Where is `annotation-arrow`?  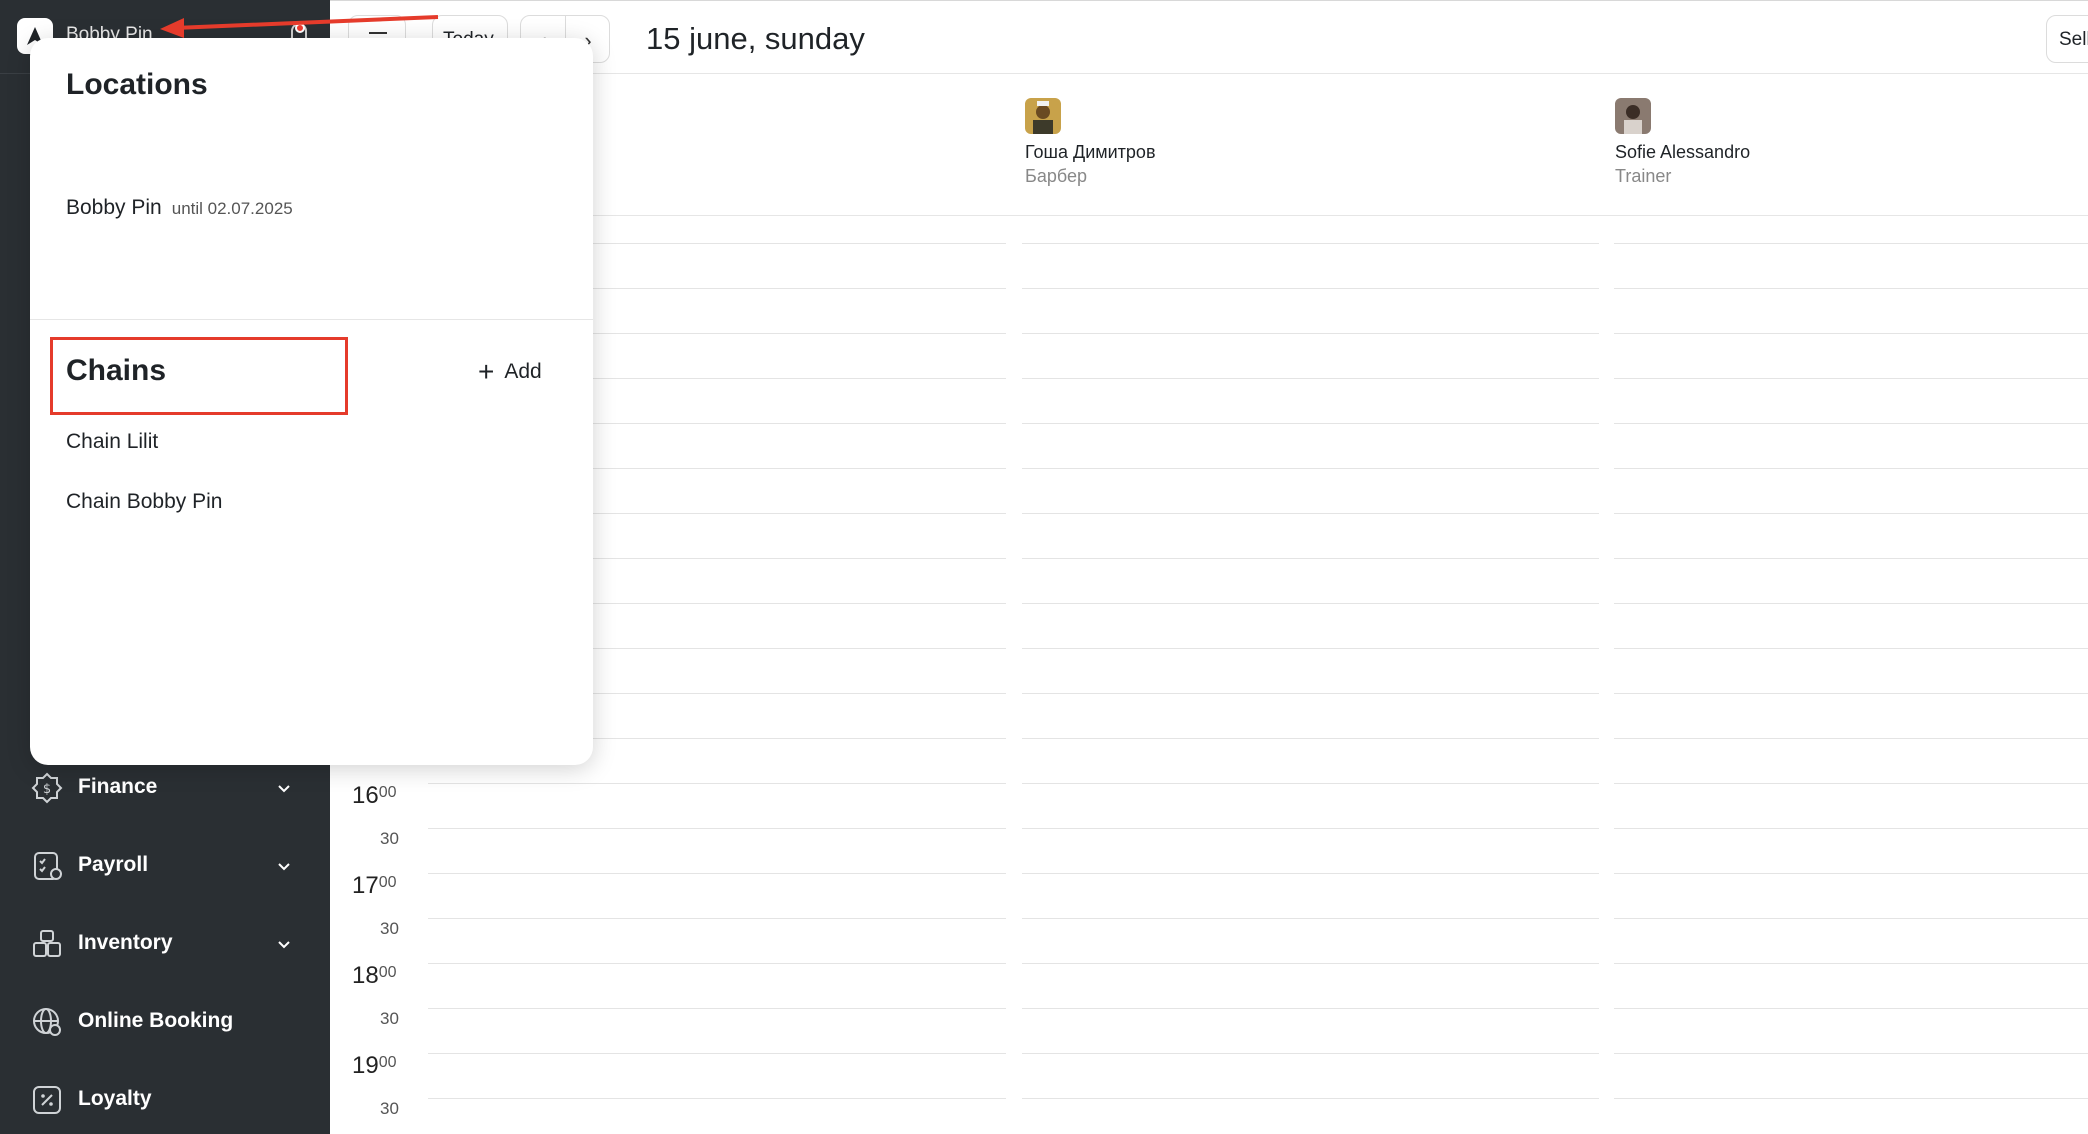
annotation-arrow is located at coordinates (299, 26).